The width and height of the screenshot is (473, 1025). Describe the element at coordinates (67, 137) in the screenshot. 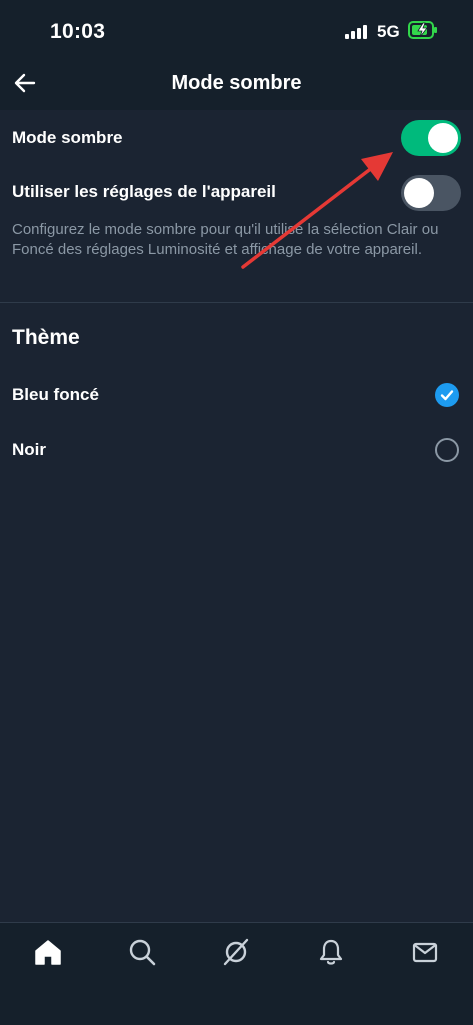

I see `dark-mode-label: Mode sombre` at that location.